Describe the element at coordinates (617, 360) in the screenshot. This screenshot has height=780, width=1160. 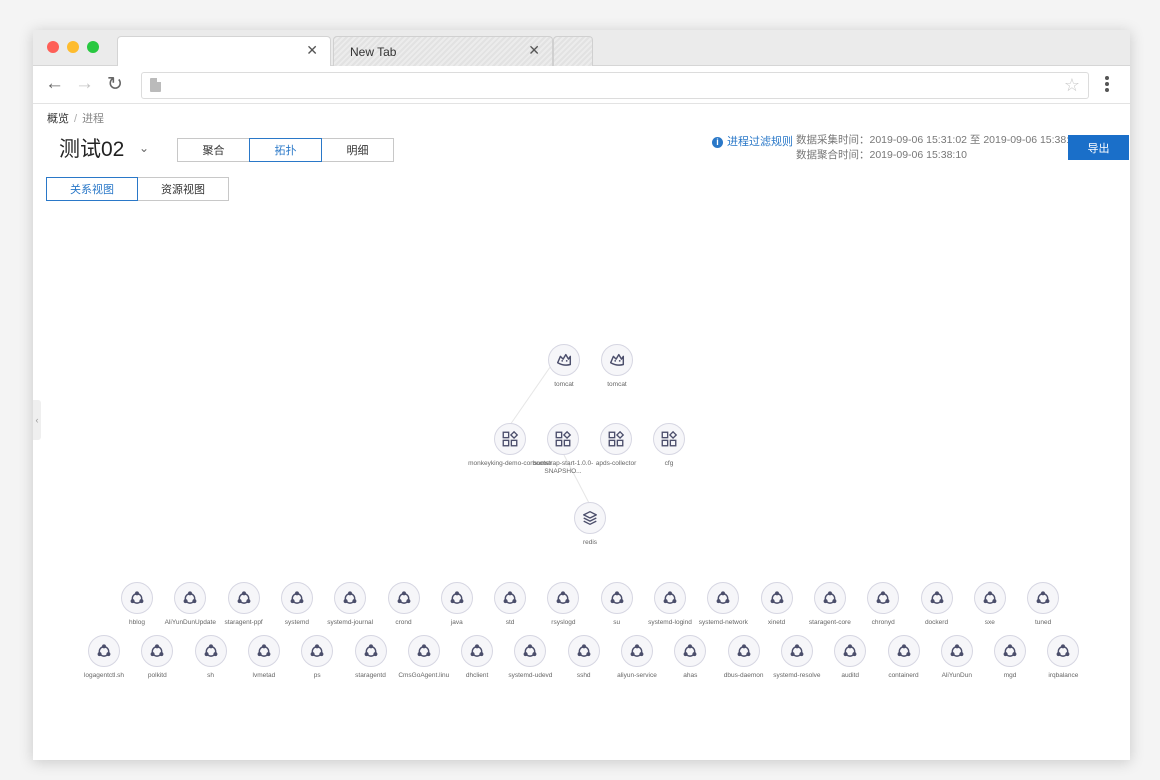
I see `tomcat-icon` at that location.